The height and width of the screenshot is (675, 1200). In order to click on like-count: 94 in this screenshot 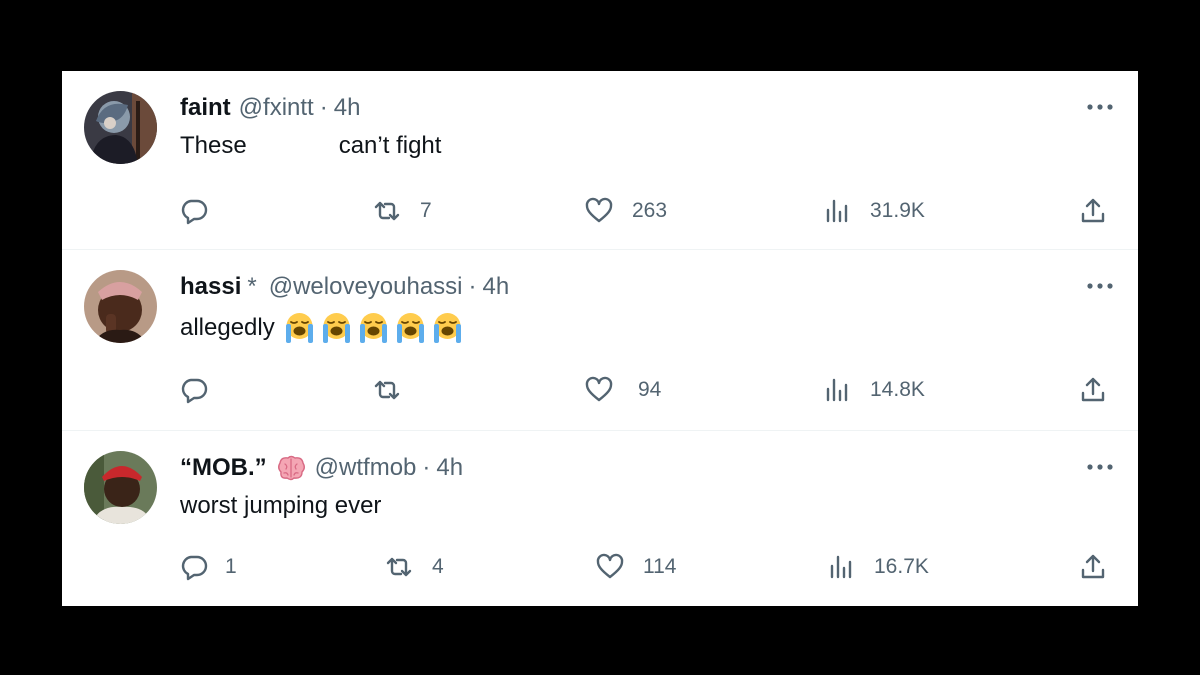, I will do `click(650, 389)`.